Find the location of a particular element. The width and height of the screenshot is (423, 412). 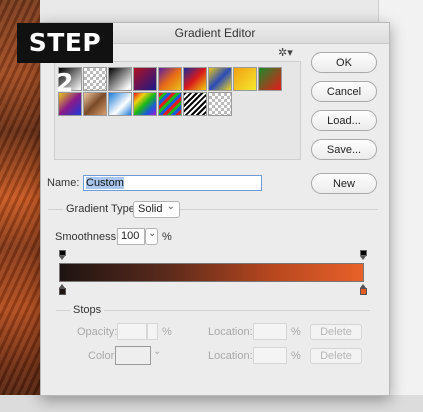

opacity-label: Opacity: is located at coordinates (97, 332).